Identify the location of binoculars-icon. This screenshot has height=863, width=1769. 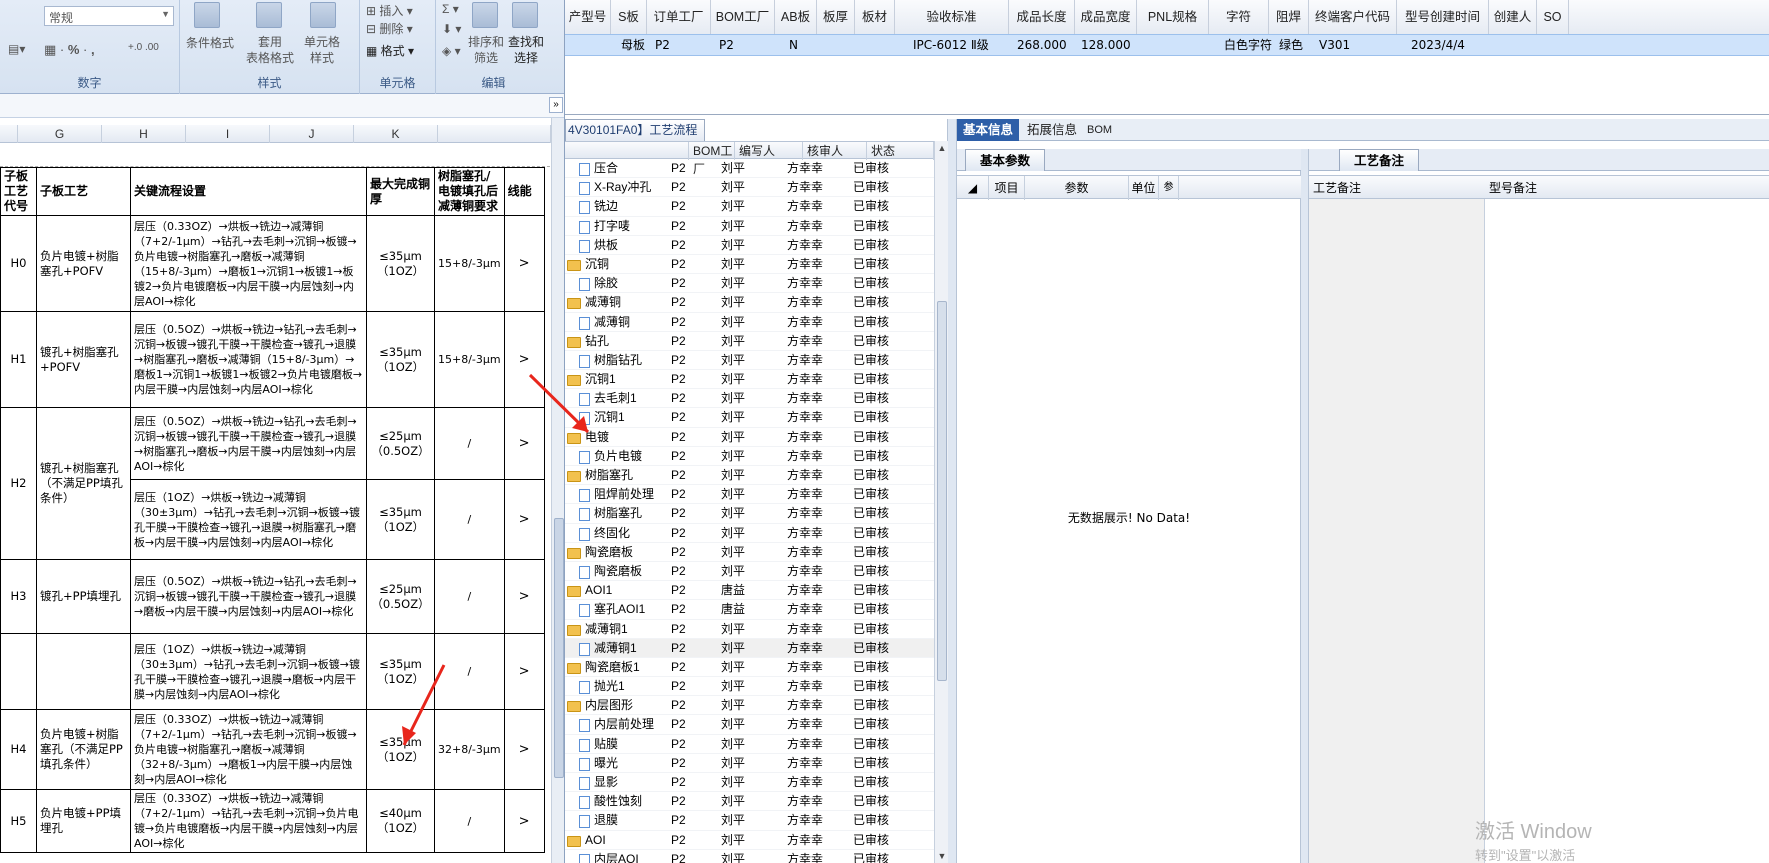
(525, 15).